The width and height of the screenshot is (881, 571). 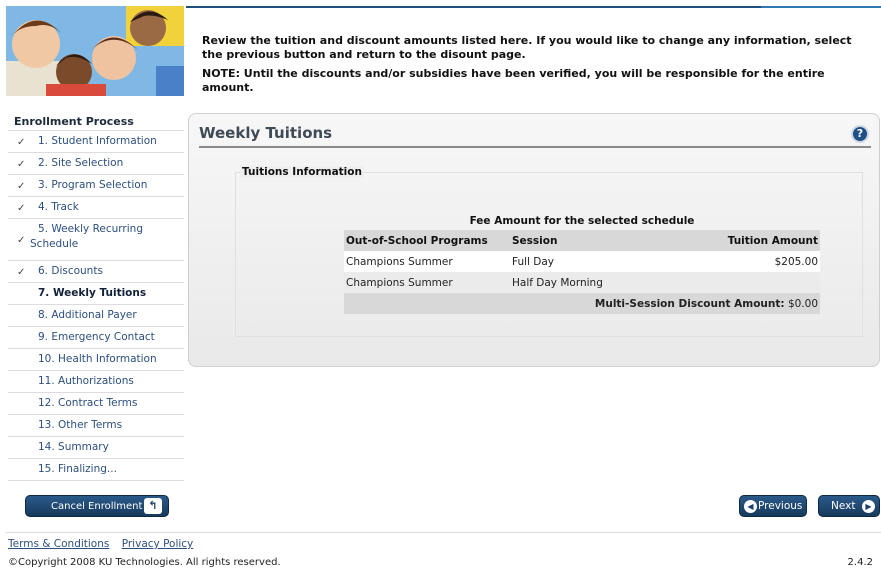 I want to click on table-caption: Fee Amount for the selected schedule, so click(x=582, y=221).